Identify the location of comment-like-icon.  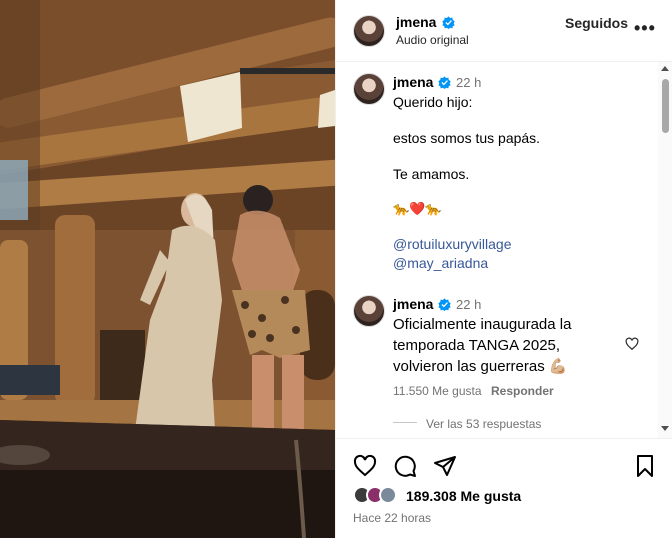
(632, 344).